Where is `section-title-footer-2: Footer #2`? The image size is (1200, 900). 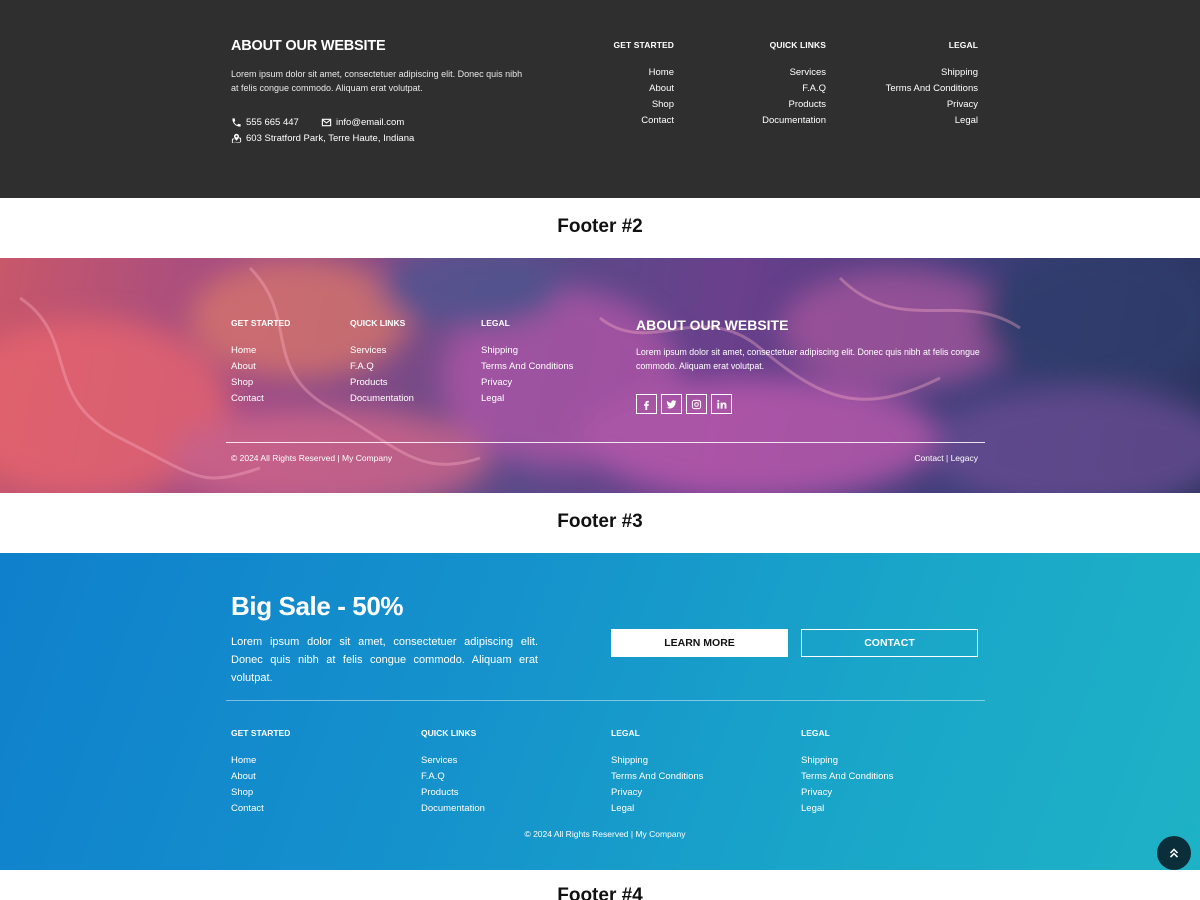 section-title-footer-2: Footer #2 is located at coordinates (600, 226).